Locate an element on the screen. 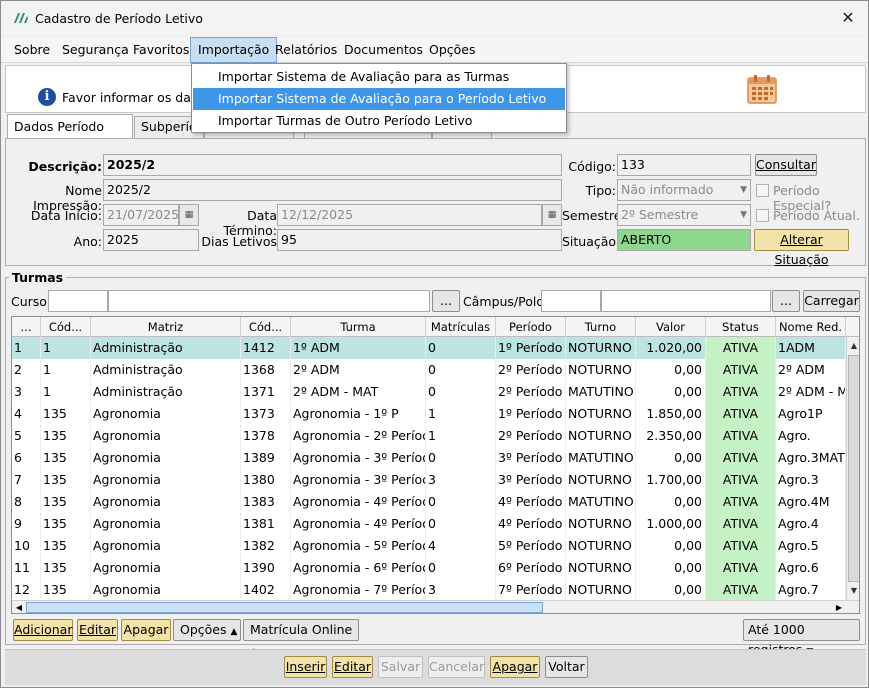  salvar-button: Salvar is located at coordinates (400, 667).